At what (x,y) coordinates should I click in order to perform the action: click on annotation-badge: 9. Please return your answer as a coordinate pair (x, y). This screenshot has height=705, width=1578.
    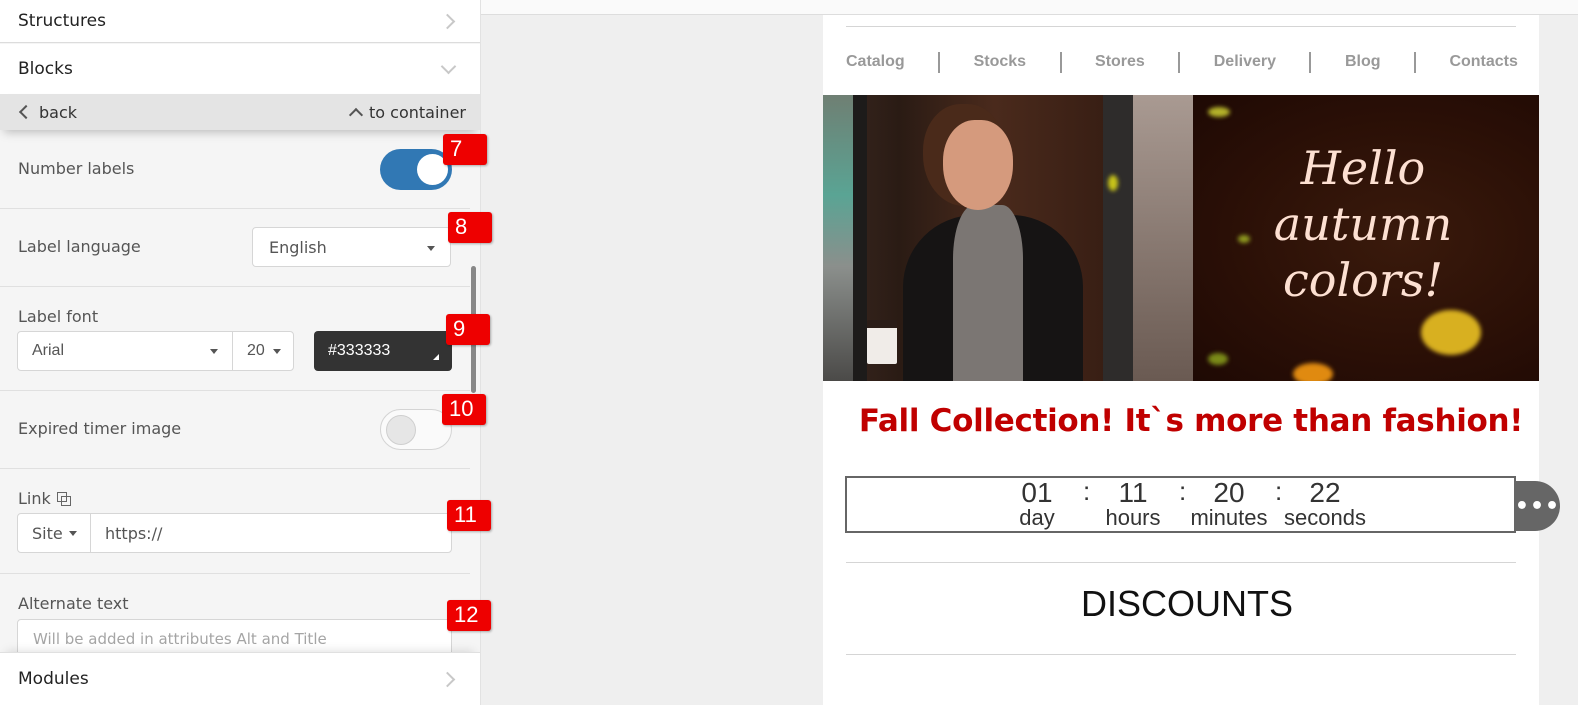
    Looking at the image, I should click on (468, 329).